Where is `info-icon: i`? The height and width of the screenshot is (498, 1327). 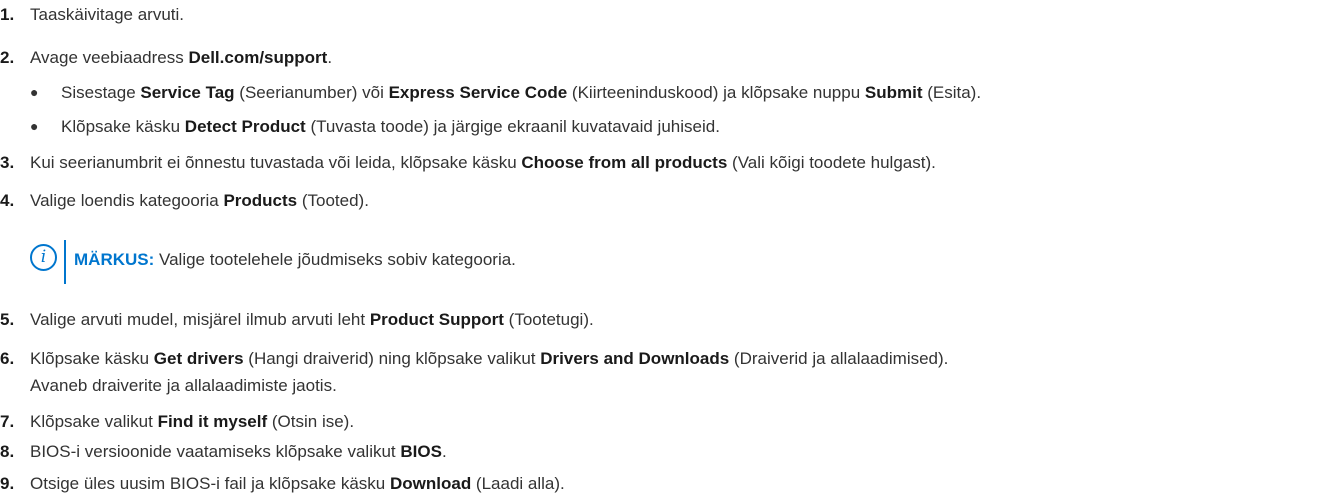 info-icon: i is located at coordinates (43, 257).